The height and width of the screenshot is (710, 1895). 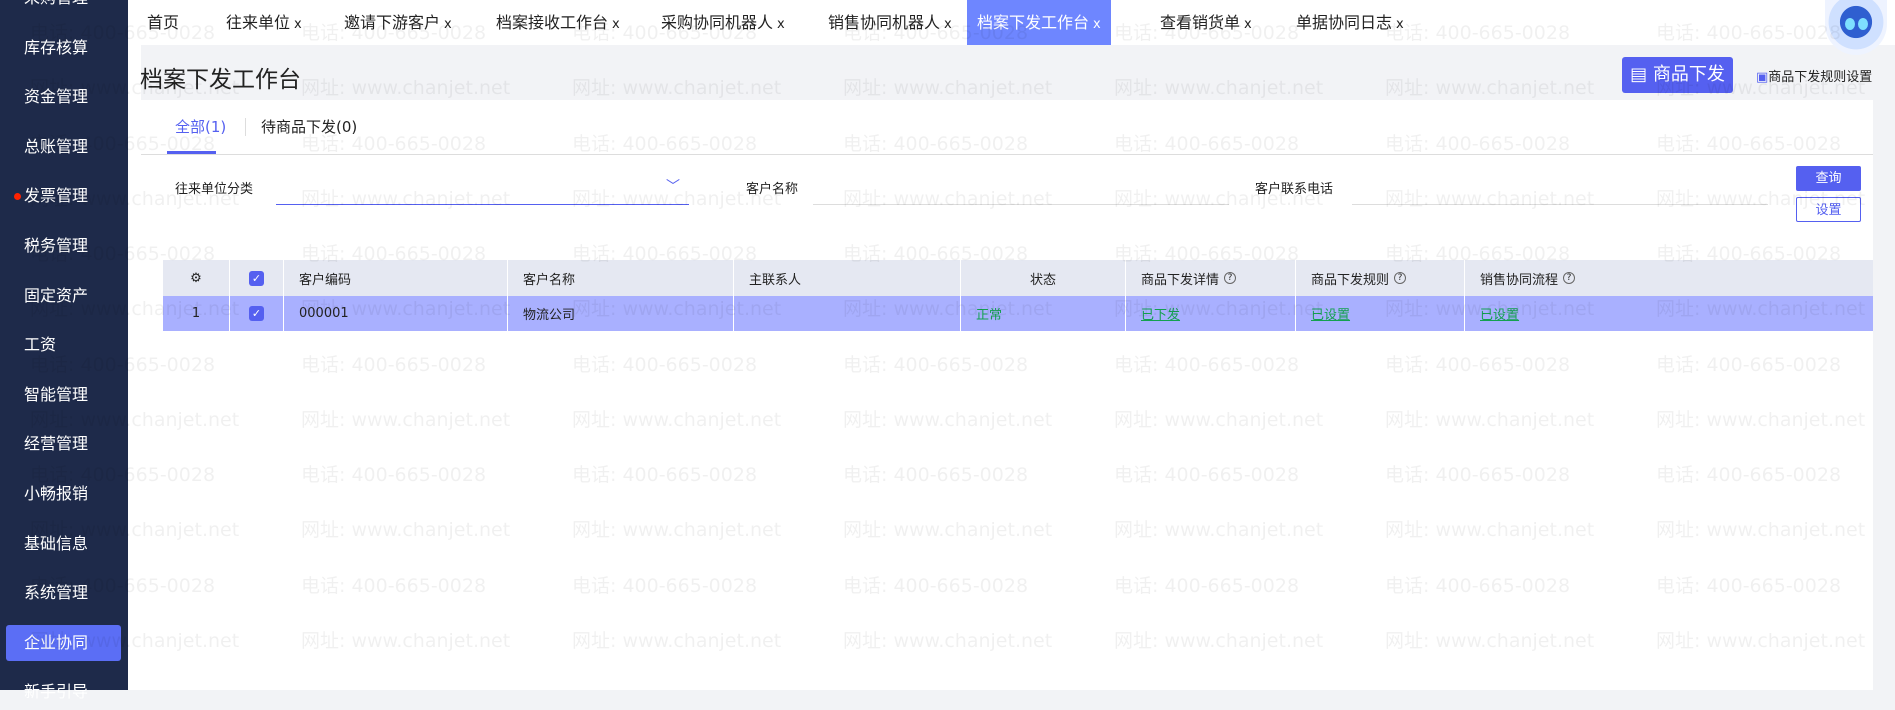 What do you see at coordinates (1677, 75) in the screenshot?
I see `issue-goods-button: ▤ 商品下发` at bounding box center [1677, 75].